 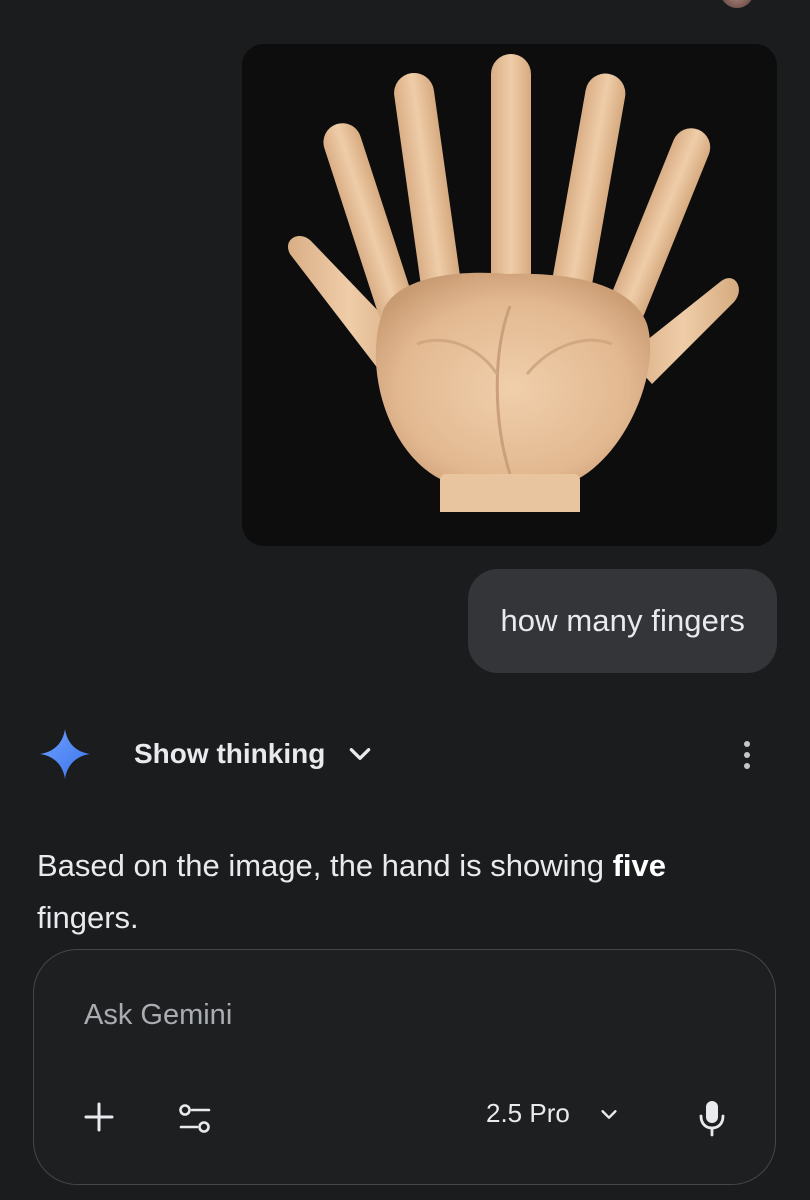 I want to click on user-message-bubble: how many fingers, so click(x=622, y=621).